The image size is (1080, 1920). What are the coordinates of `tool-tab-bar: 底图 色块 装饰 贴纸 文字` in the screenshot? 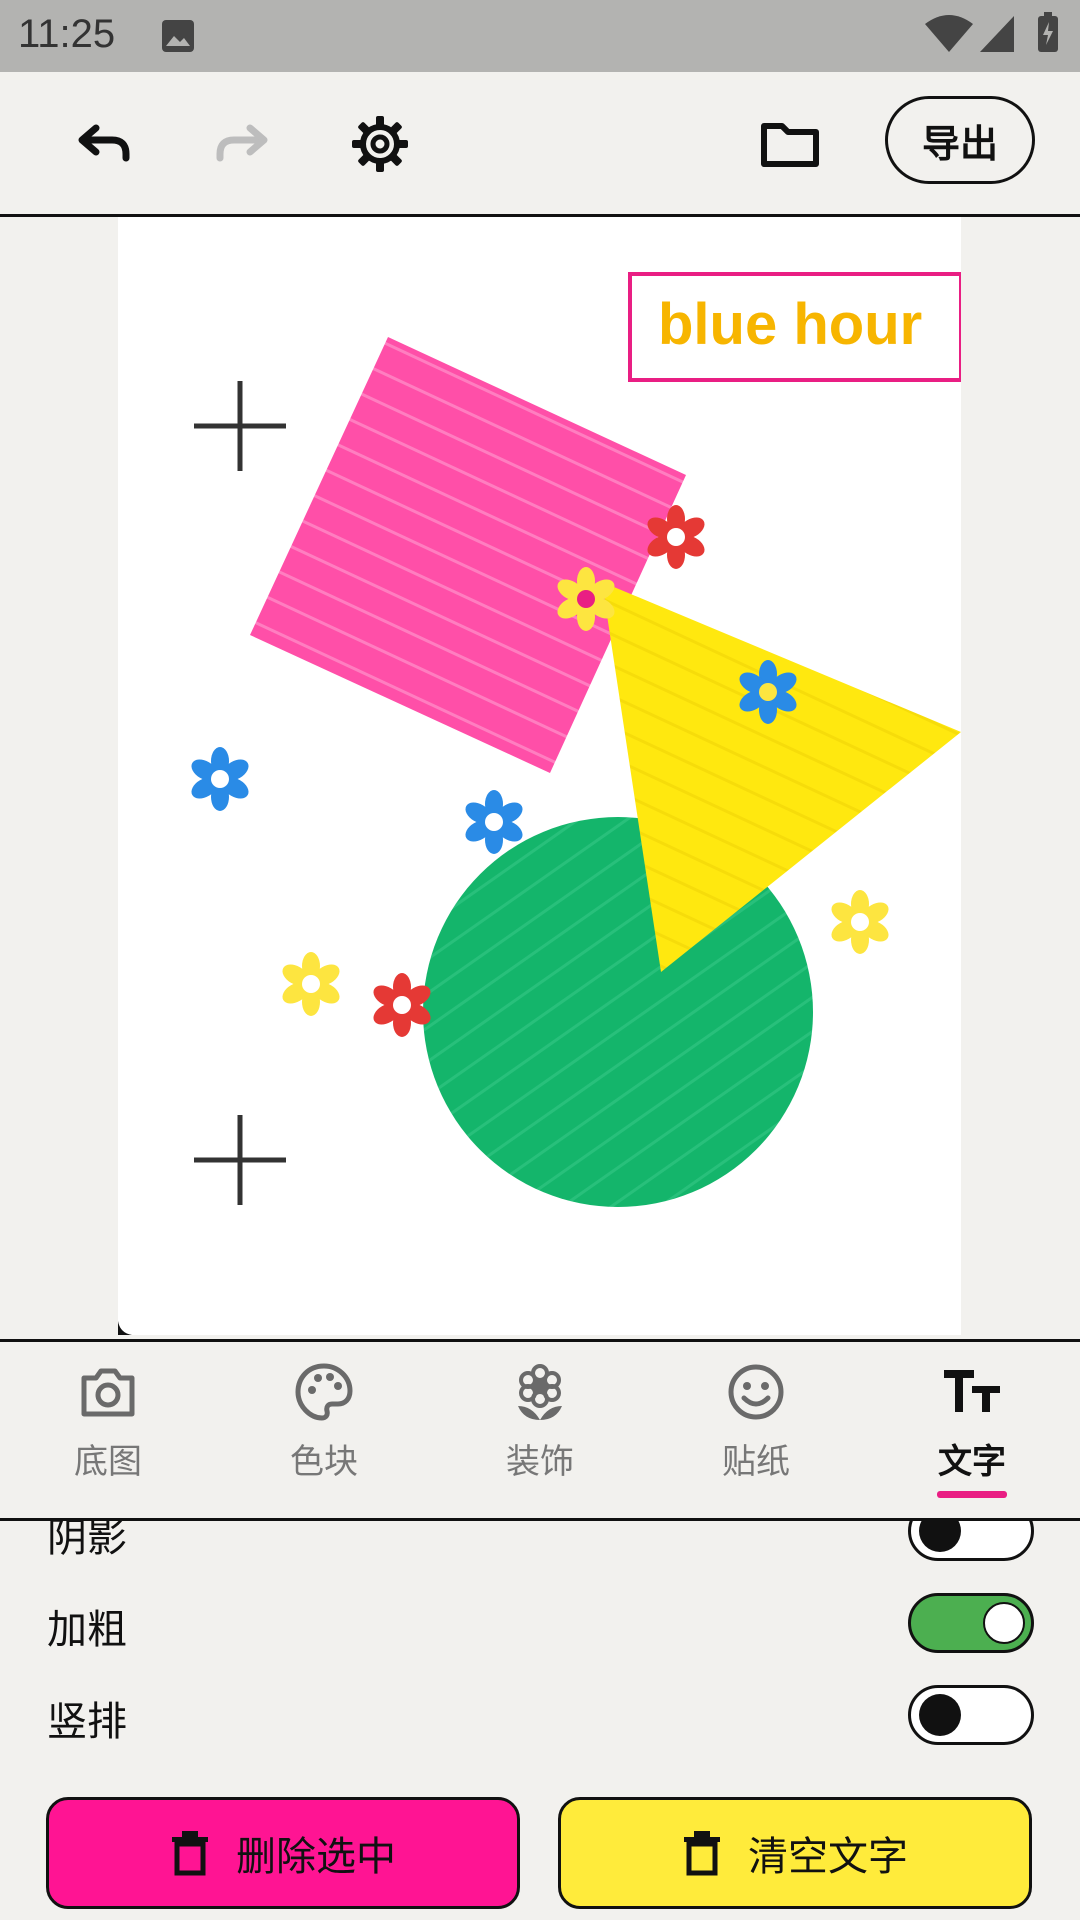 It's located at (540, 1431).